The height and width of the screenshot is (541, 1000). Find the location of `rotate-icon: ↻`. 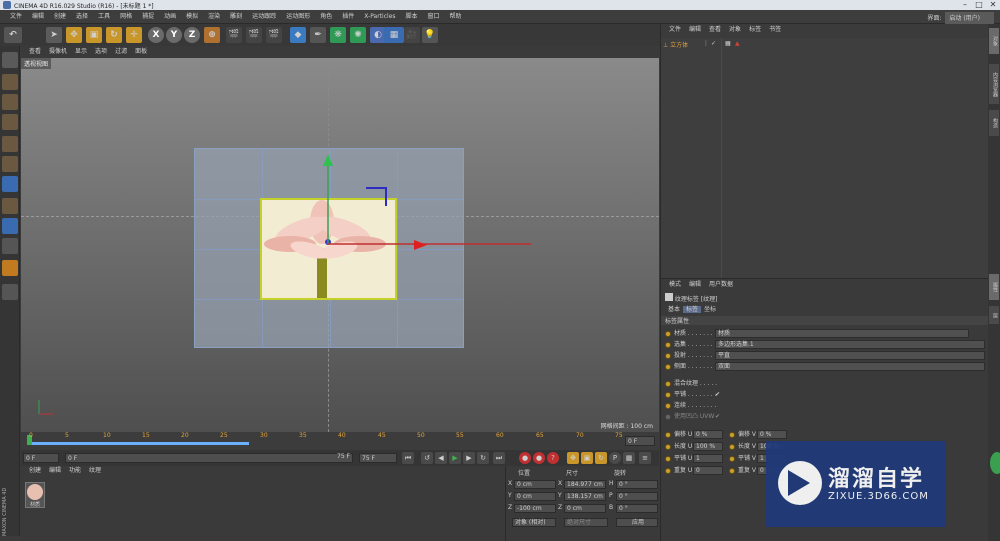

rotate-icon: ↻ is located at coordinates (114, 35).